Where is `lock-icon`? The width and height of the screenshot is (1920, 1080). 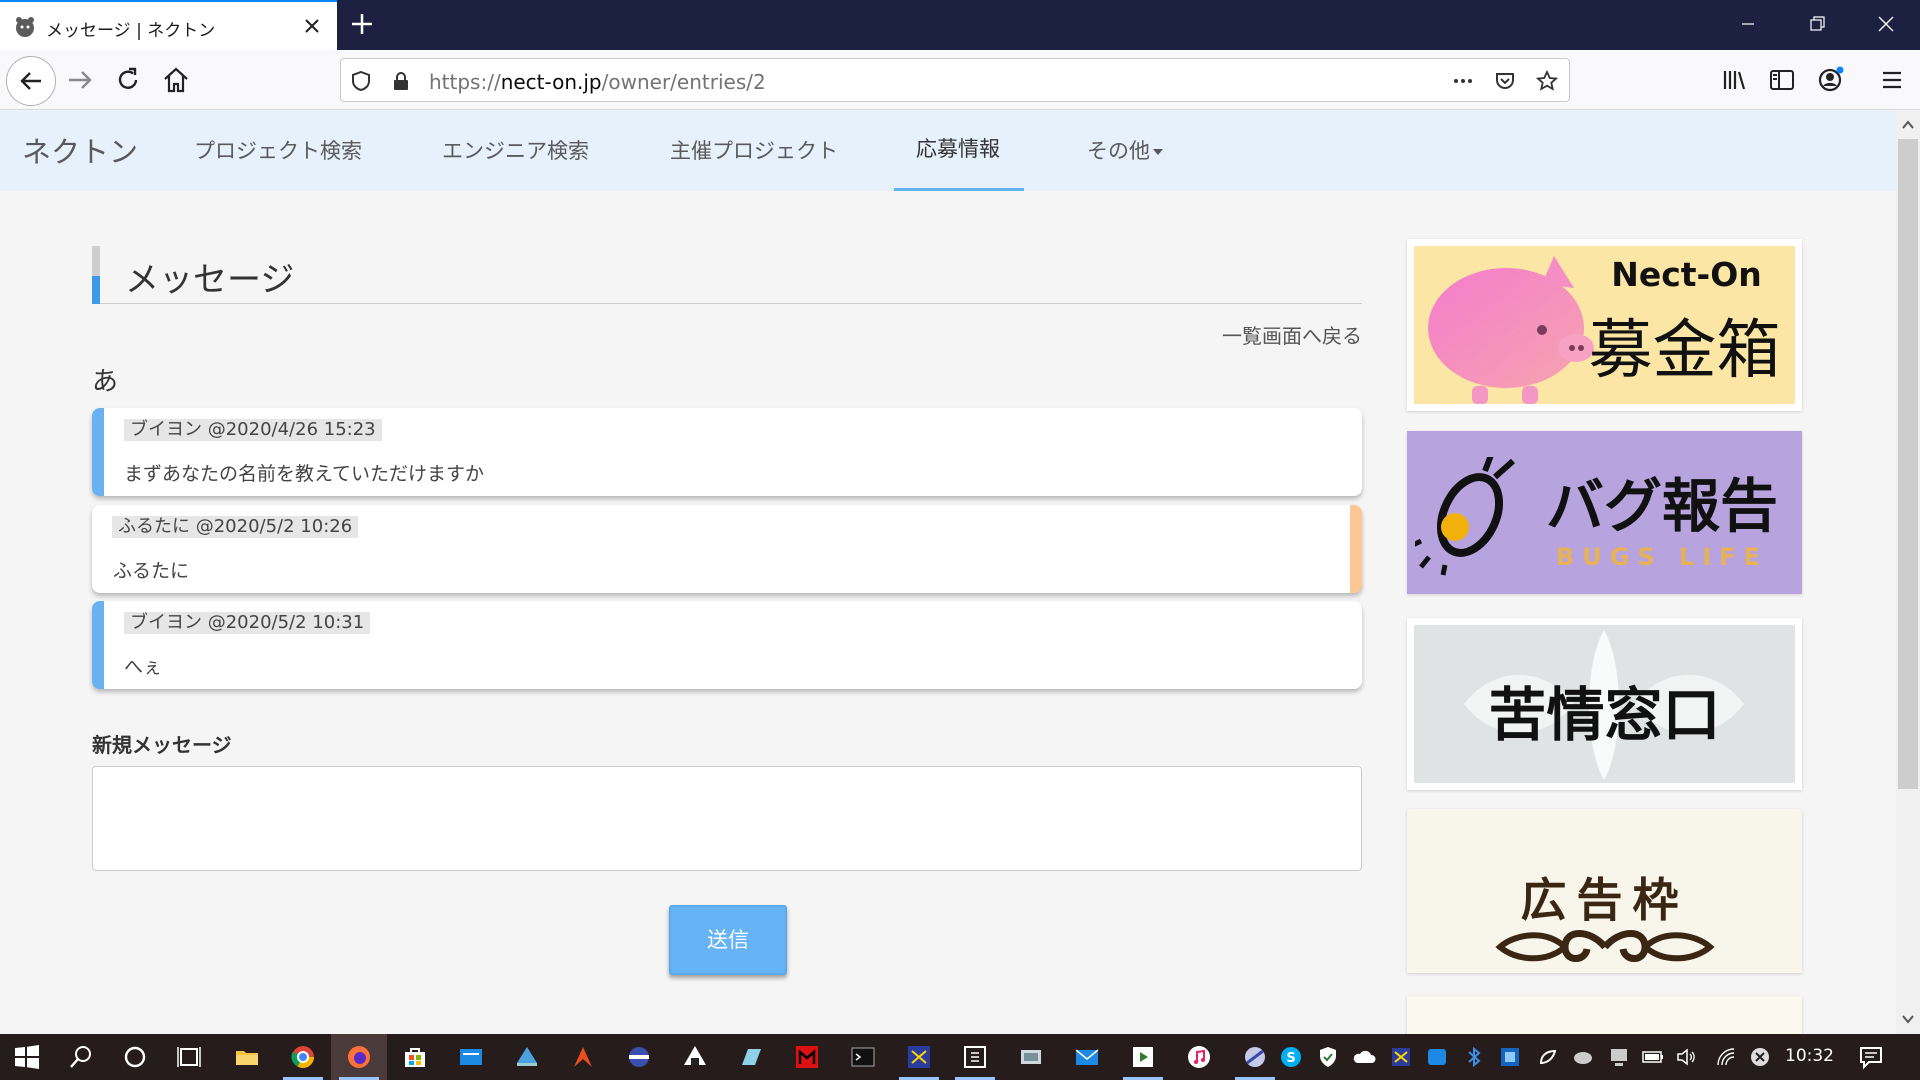
lock-icon is located at coordinates (401, 81).